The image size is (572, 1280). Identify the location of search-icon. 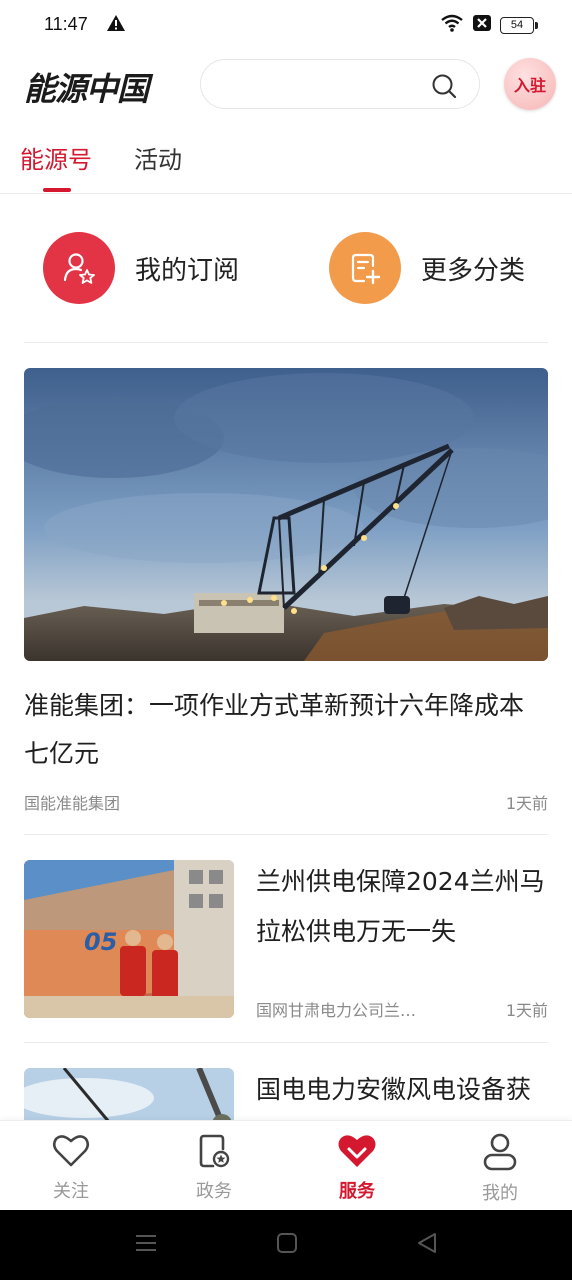
(444, 88).